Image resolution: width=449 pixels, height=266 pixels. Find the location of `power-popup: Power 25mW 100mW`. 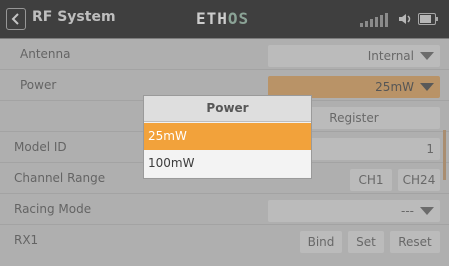

power-popup: Power 25mW 100mW is located at coordinates (227, 137).